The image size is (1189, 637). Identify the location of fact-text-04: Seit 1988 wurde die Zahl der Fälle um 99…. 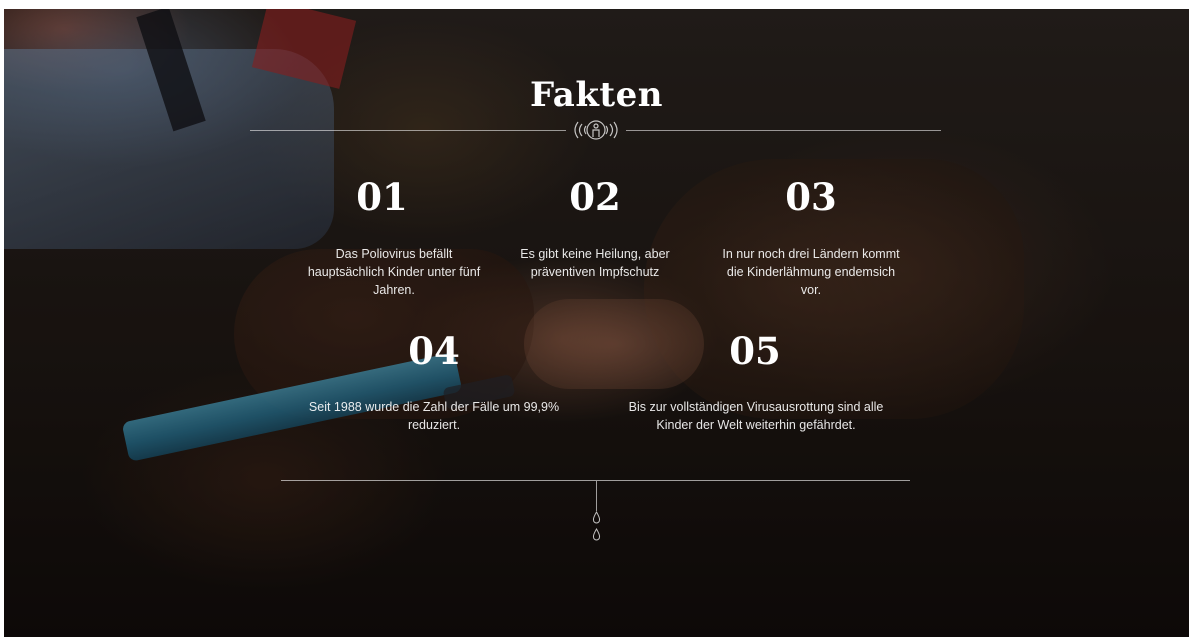
(434, 416).